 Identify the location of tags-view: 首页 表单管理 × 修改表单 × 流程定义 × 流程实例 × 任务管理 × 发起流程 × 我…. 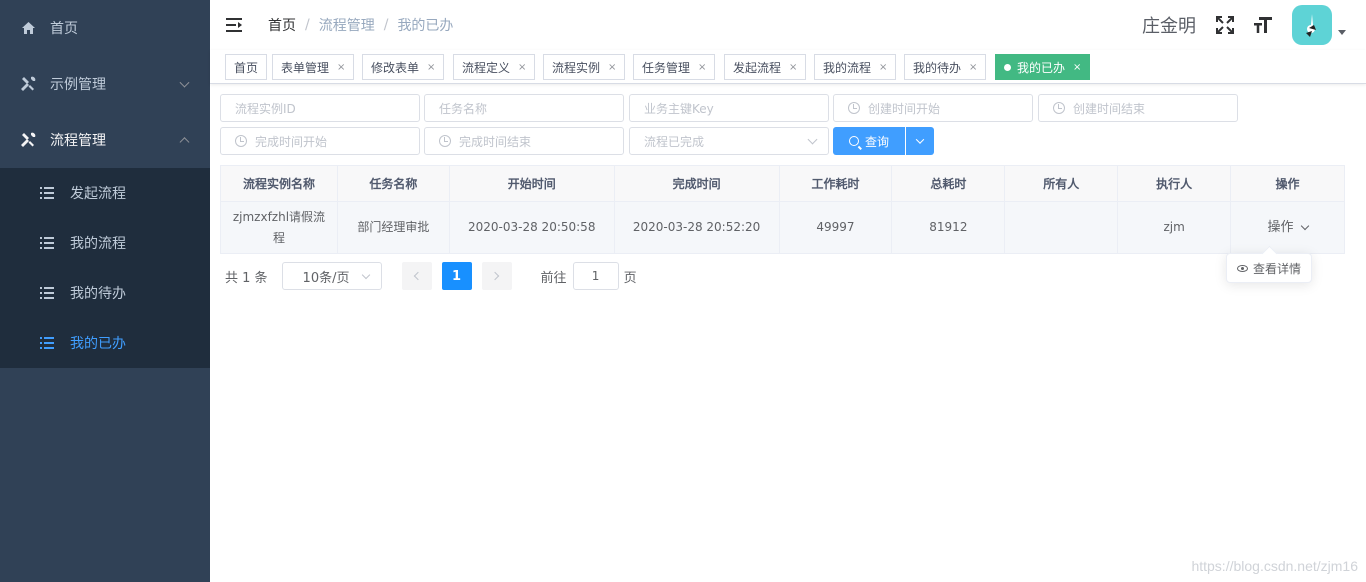
(788, 67).